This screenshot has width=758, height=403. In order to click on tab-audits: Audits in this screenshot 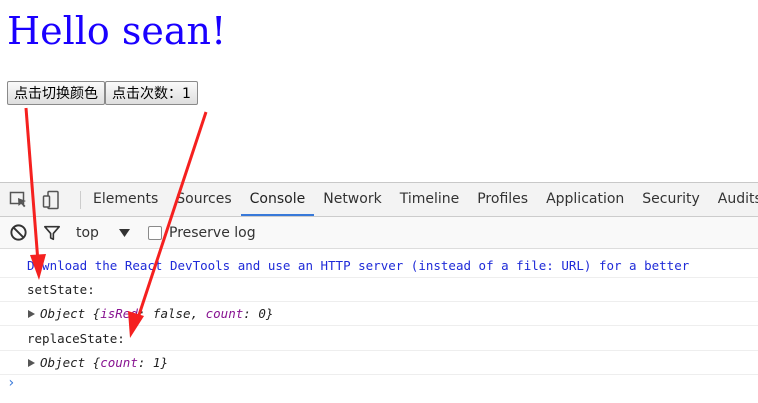, I will do `click(733, 199)`.